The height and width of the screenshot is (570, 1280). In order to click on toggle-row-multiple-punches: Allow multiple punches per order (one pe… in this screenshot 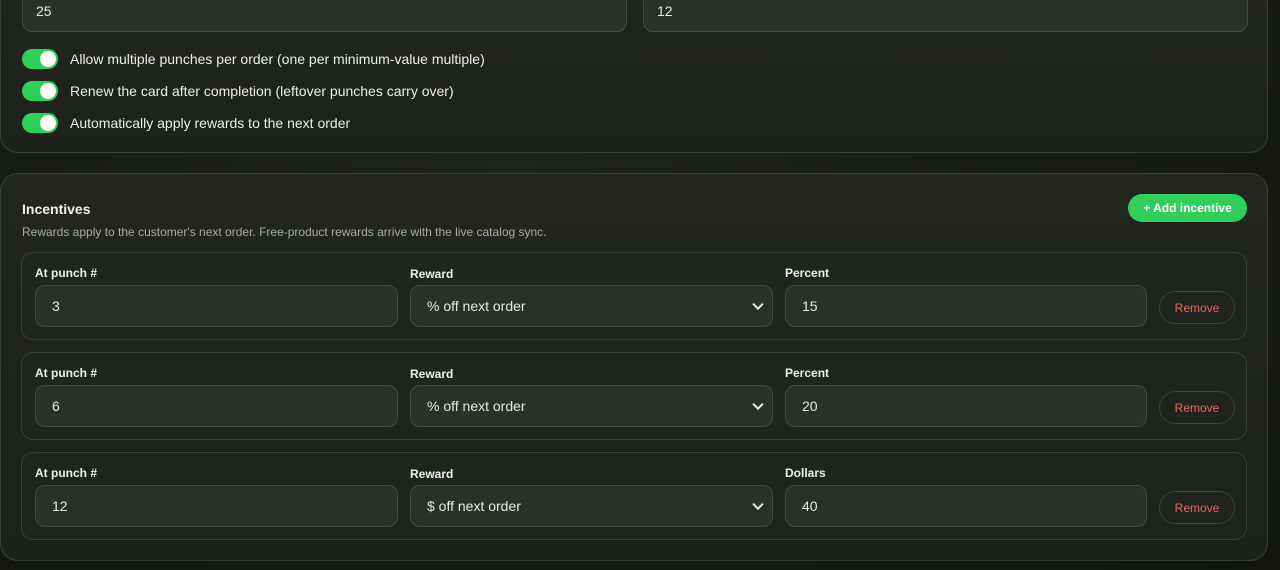, I will do `click(253, 59)`.